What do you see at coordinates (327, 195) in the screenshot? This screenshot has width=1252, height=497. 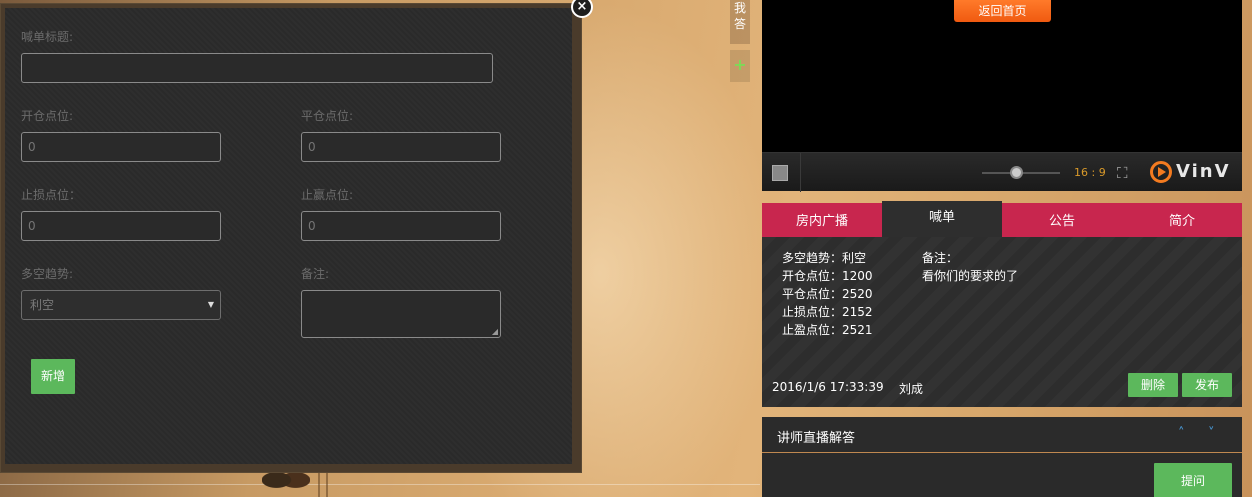 I see `takeprofit-label: 止赢点位:` at bounding box center [327, 195].